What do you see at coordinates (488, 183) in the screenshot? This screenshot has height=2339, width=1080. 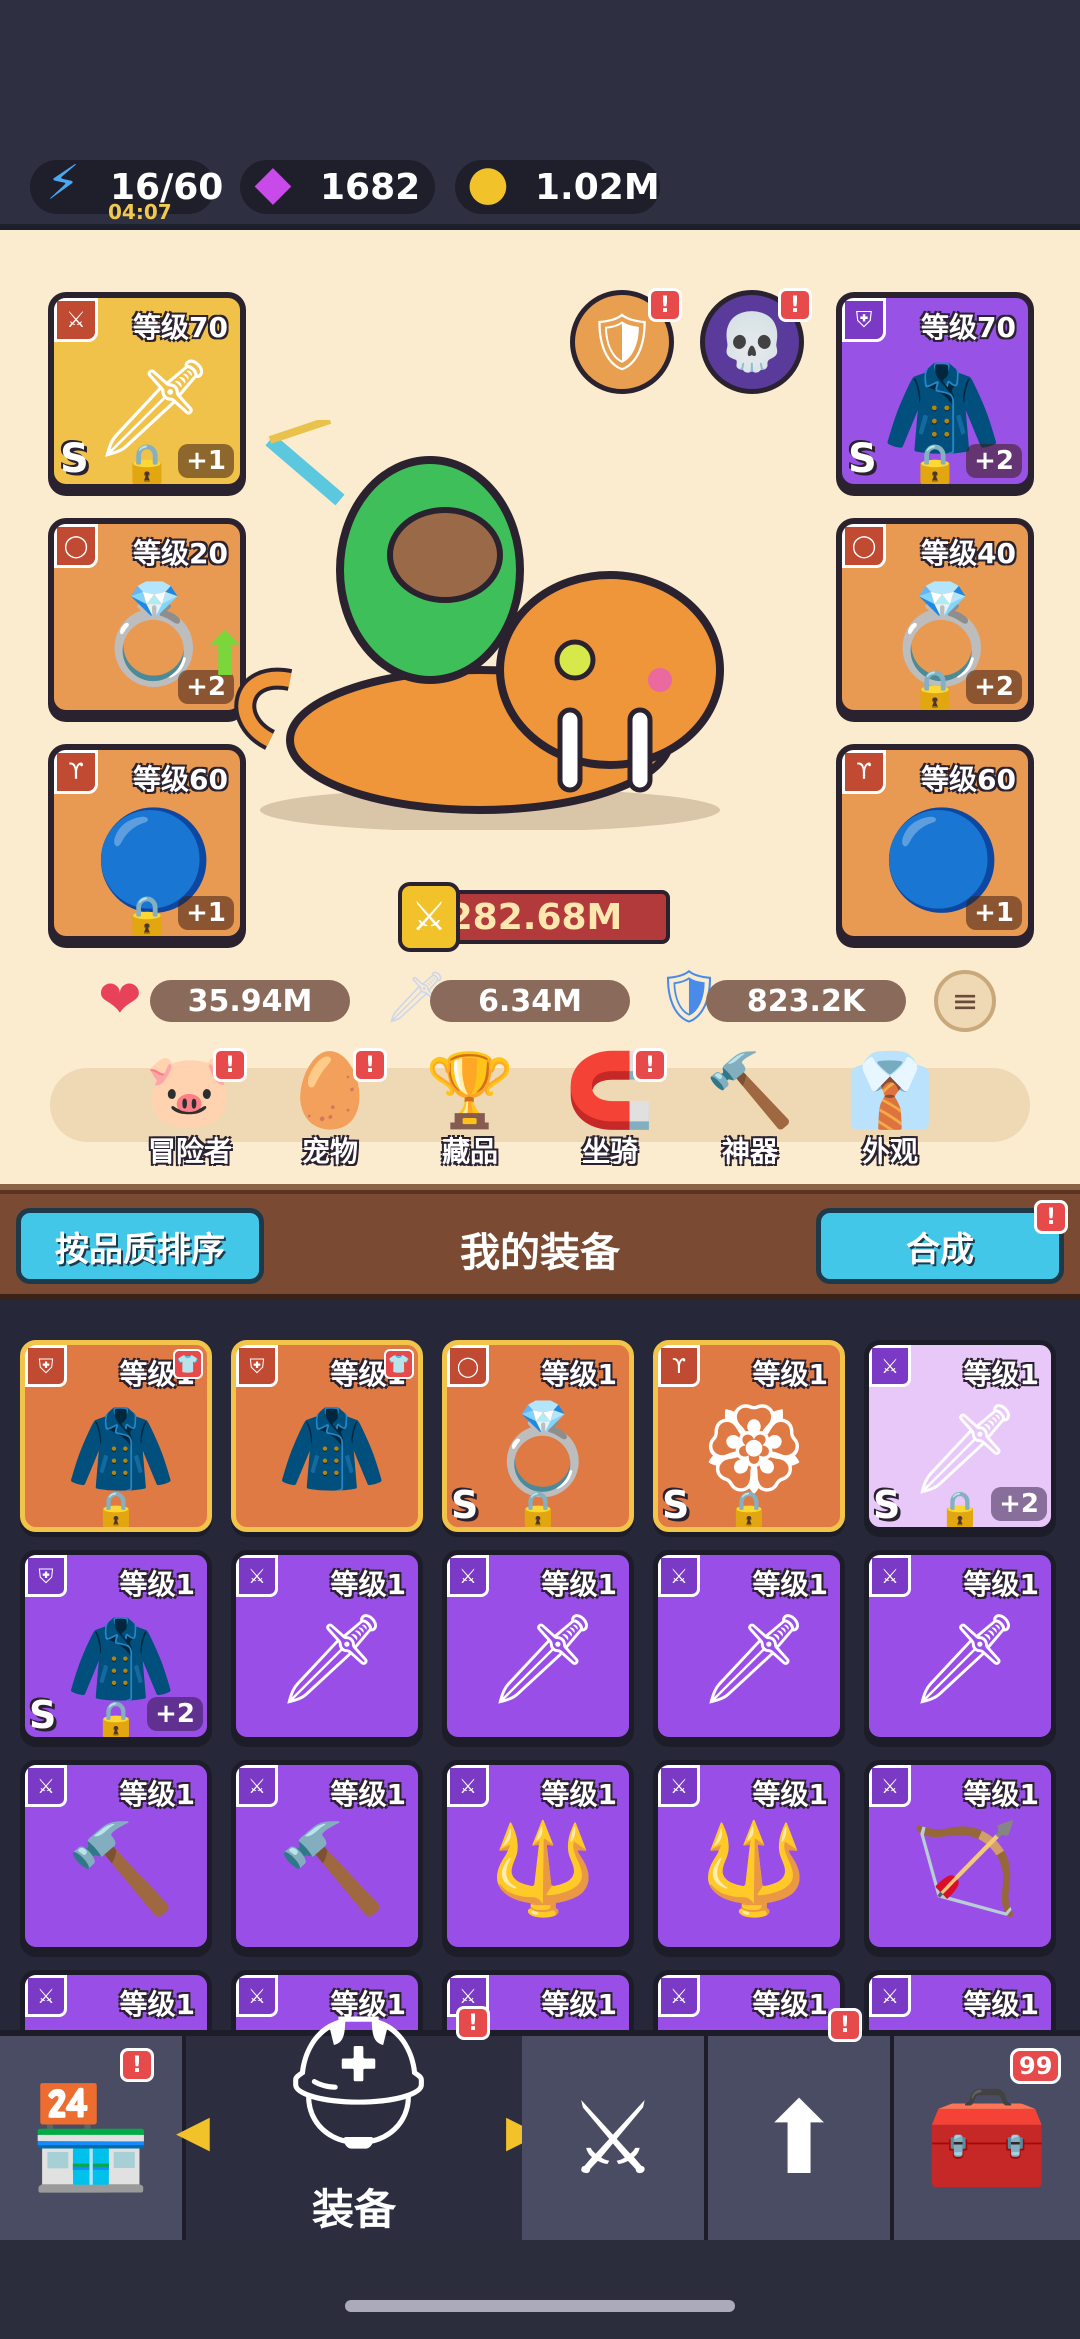 I see `coin-icon: ●` at bounding box center [488, 183].